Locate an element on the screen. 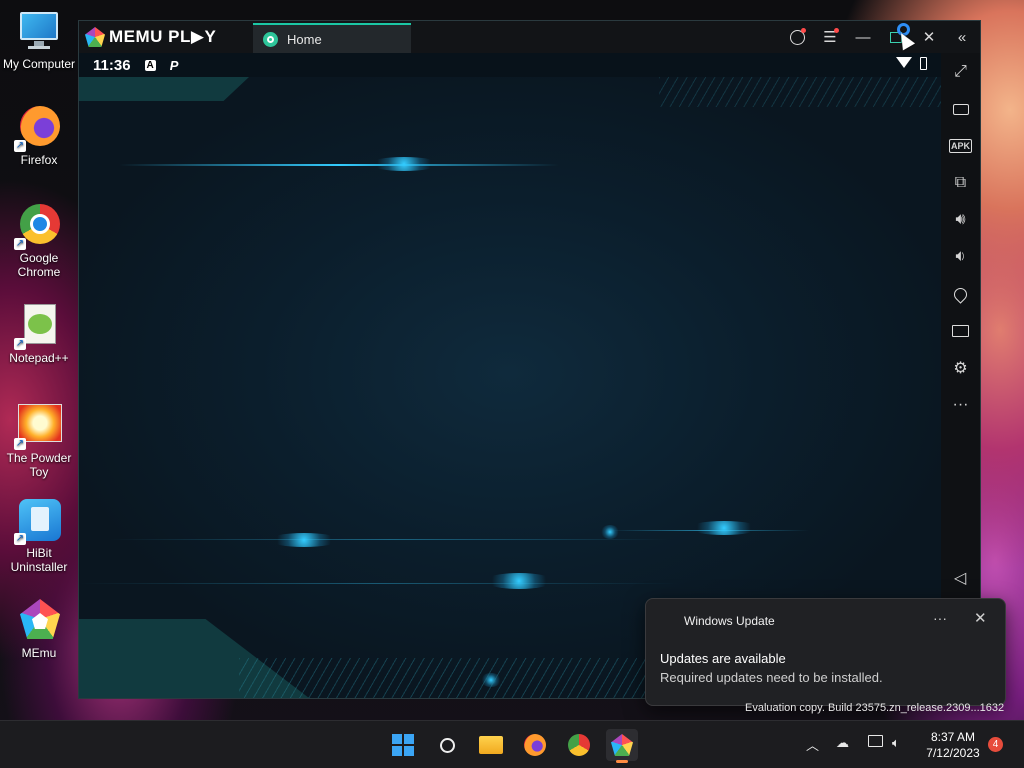 Image resolution: width=1024 pixels, height=768 pixels. settings-button: ⚙︎ is located at coordinates (961, 368).